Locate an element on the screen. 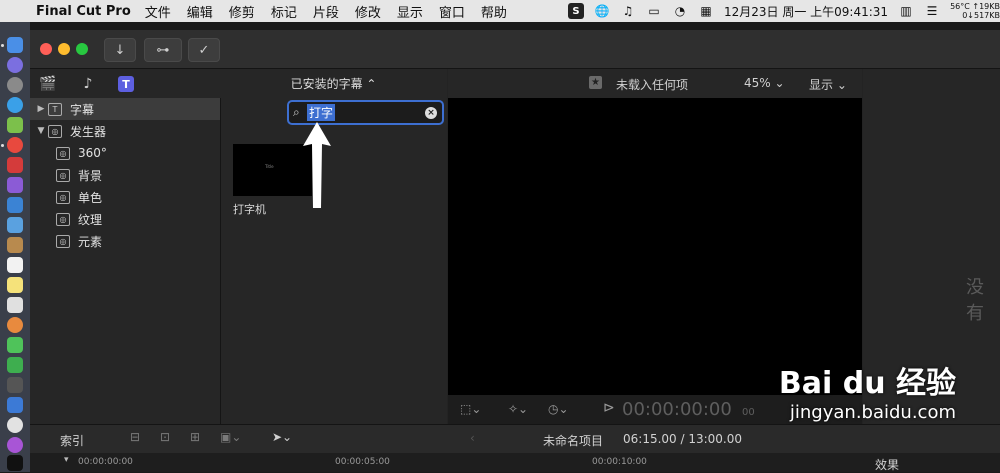 The height and width of the screenshot is (473, 1000). camera-dock-icon is located at coordinates (15, 385).